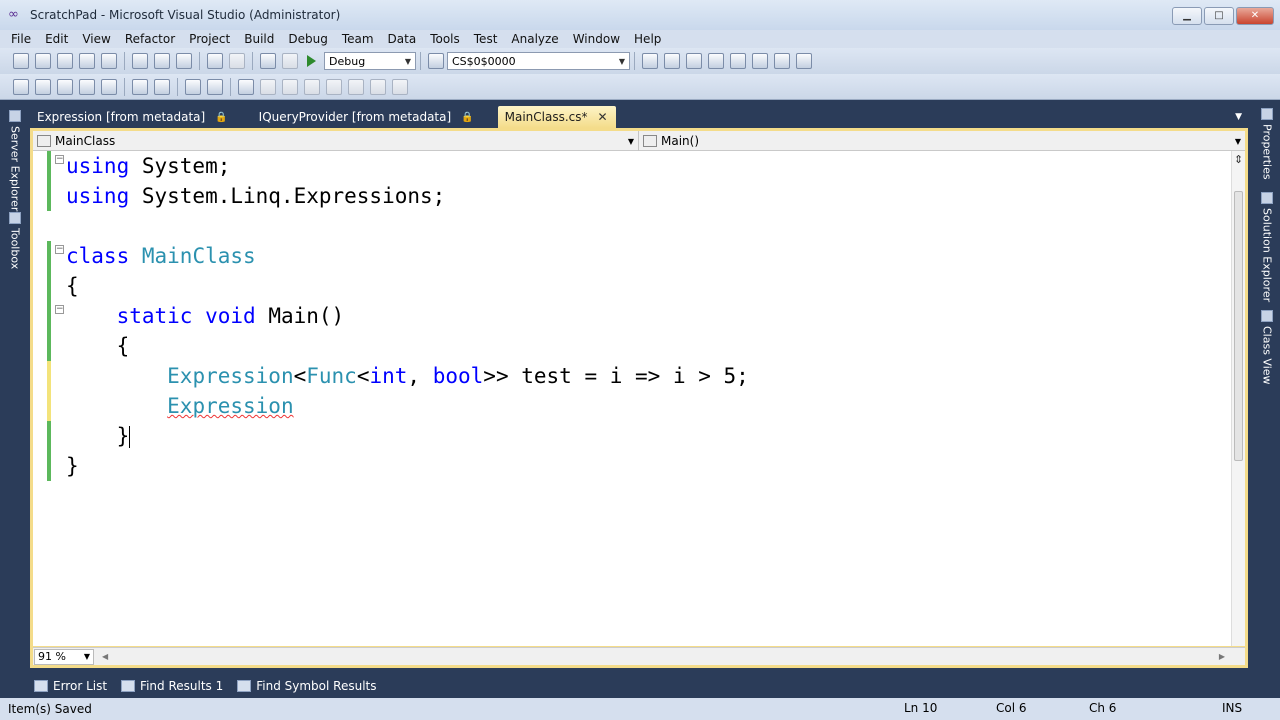 The width and height of the screenshot is (1280, 720). I want to click on previous-bookmark-icon, so click(268, 86).